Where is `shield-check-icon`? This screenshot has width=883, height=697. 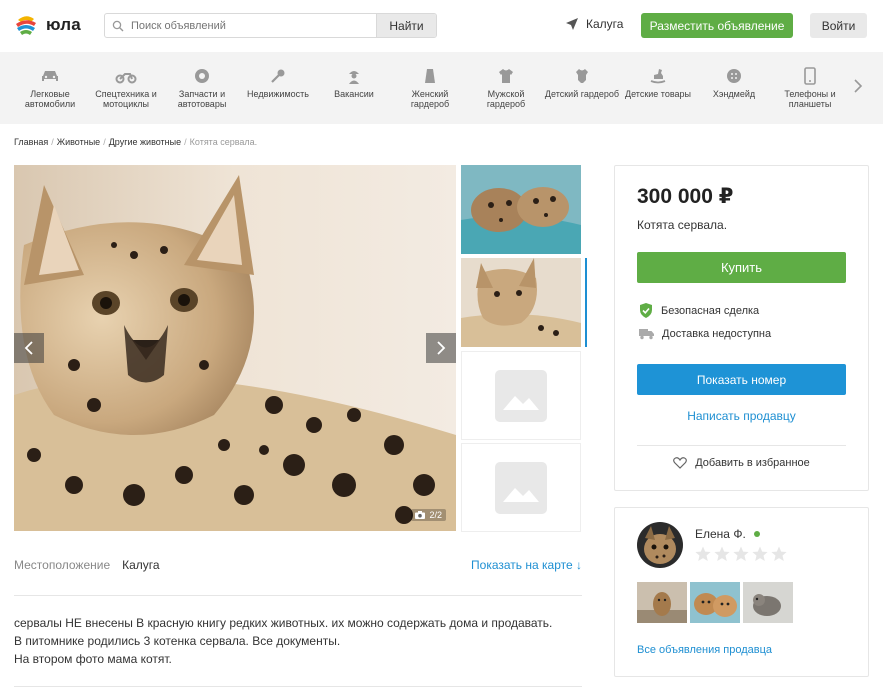 shield-check-icon is located at coordinates (646, 310).